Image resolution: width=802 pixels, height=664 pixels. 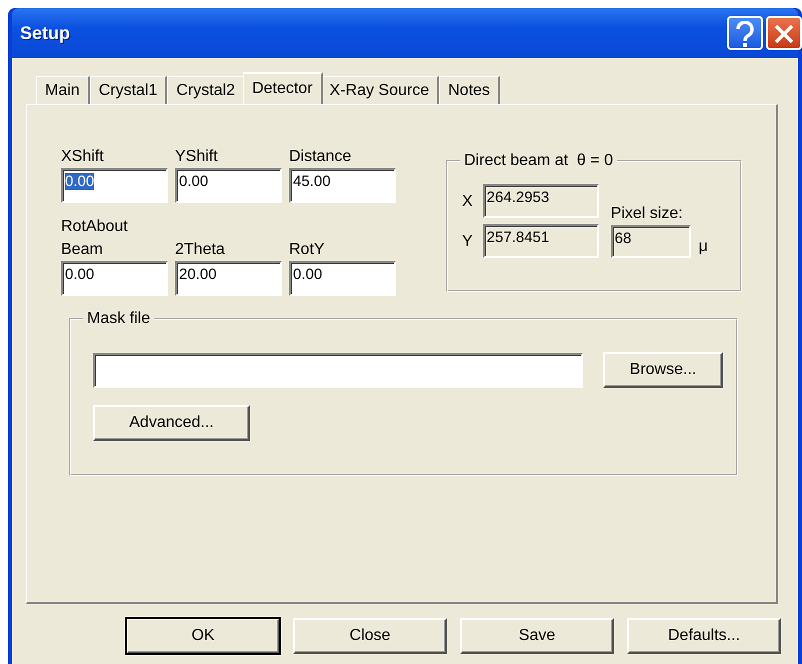 What do you see at coordinates (342, 185) in the screenshot?
I see `text-field: 45.00` at bounding box center [342, 185].